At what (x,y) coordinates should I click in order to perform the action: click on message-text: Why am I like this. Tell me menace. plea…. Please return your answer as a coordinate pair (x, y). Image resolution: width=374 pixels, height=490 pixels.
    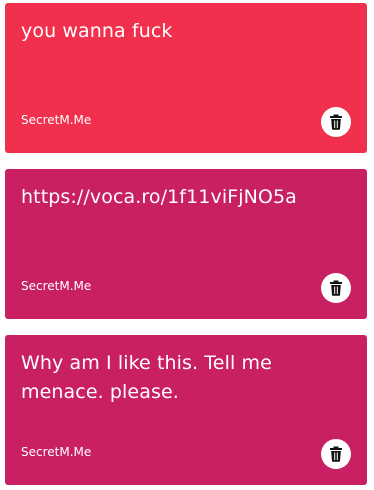
    Looking at the image, I should click on (146, 377).